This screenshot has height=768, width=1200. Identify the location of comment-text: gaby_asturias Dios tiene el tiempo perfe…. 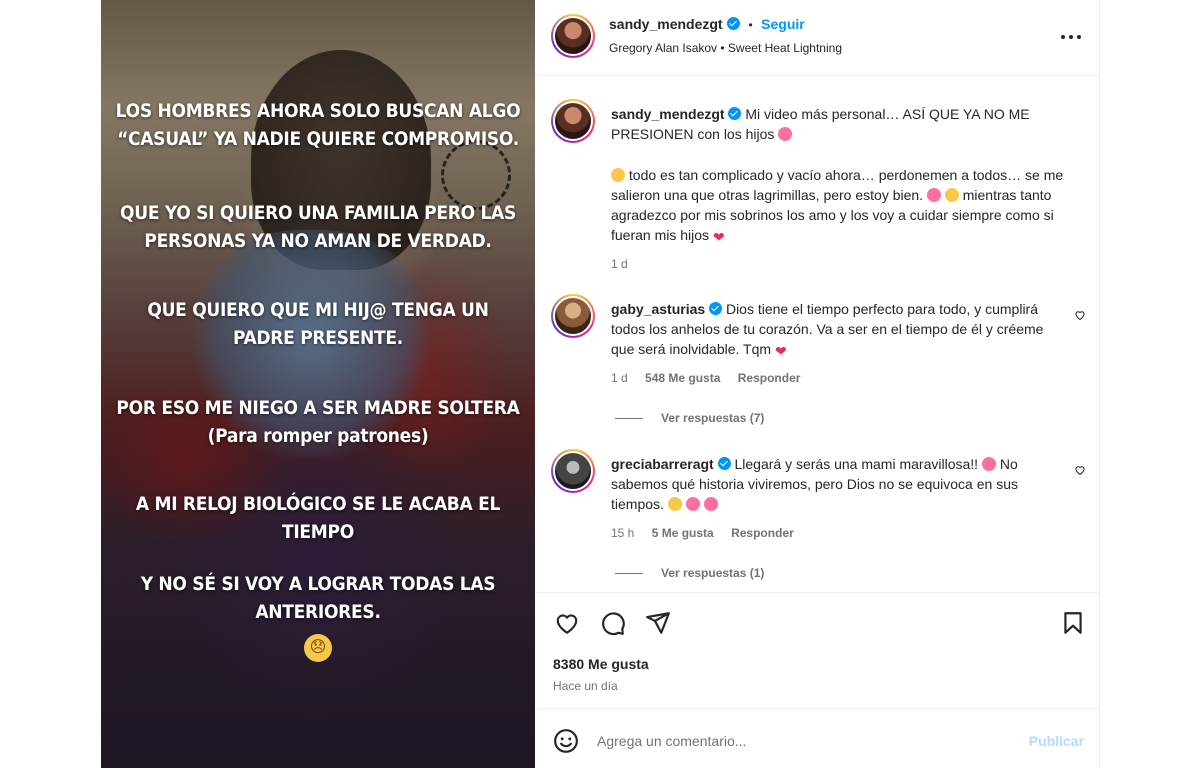
(836, 330).